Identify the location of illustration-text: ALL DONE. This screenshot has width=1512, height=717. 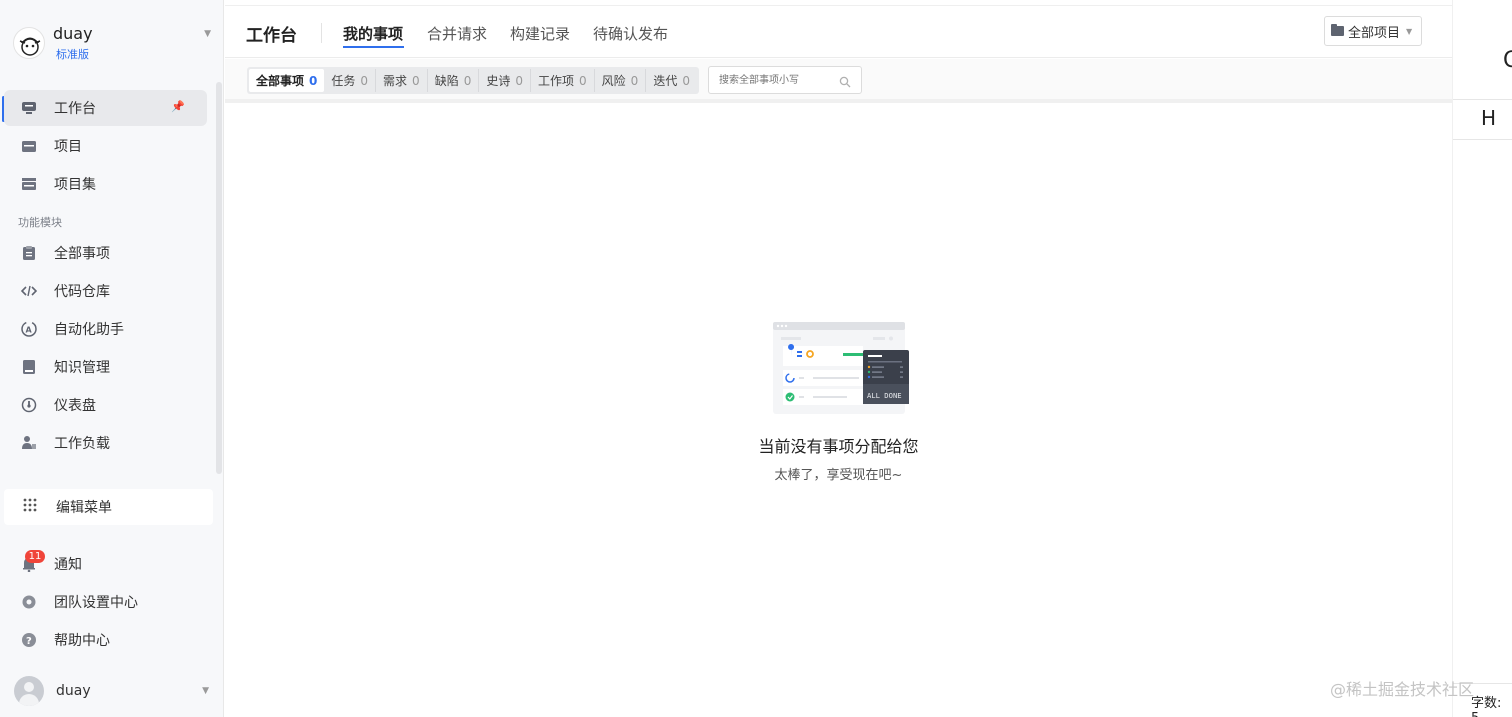
(884, 395).